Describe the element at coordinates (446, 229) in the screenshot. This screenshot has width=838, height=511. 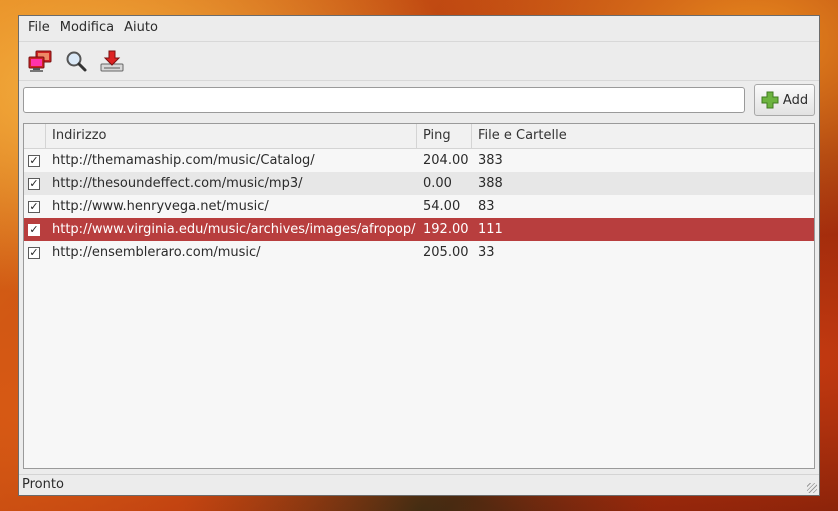
I see `row-ping: 192.00` at that location.